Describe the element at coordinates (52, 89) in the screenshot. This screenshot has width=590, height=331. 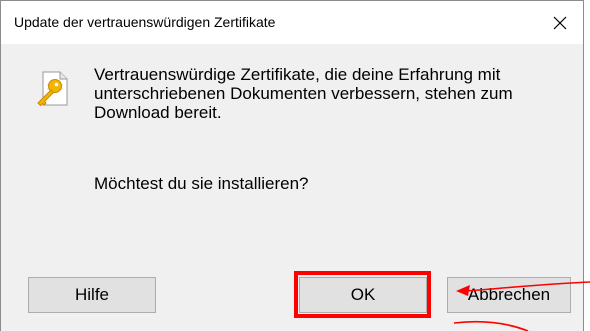
I see `certificate-key-icon` at that location.